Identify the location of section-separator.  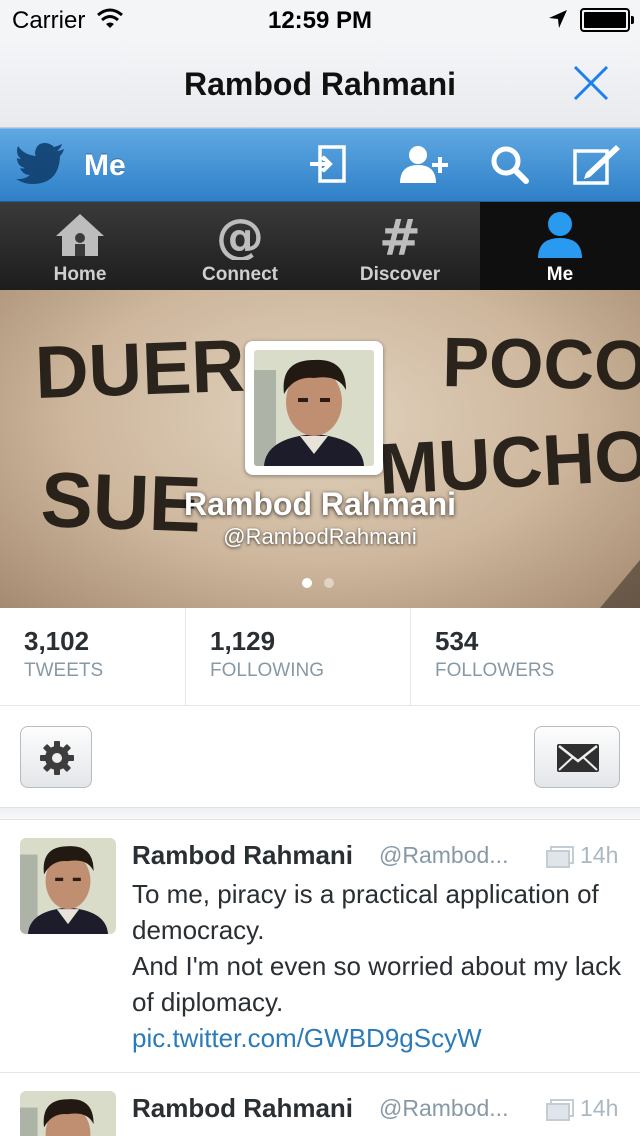
(320, 814).